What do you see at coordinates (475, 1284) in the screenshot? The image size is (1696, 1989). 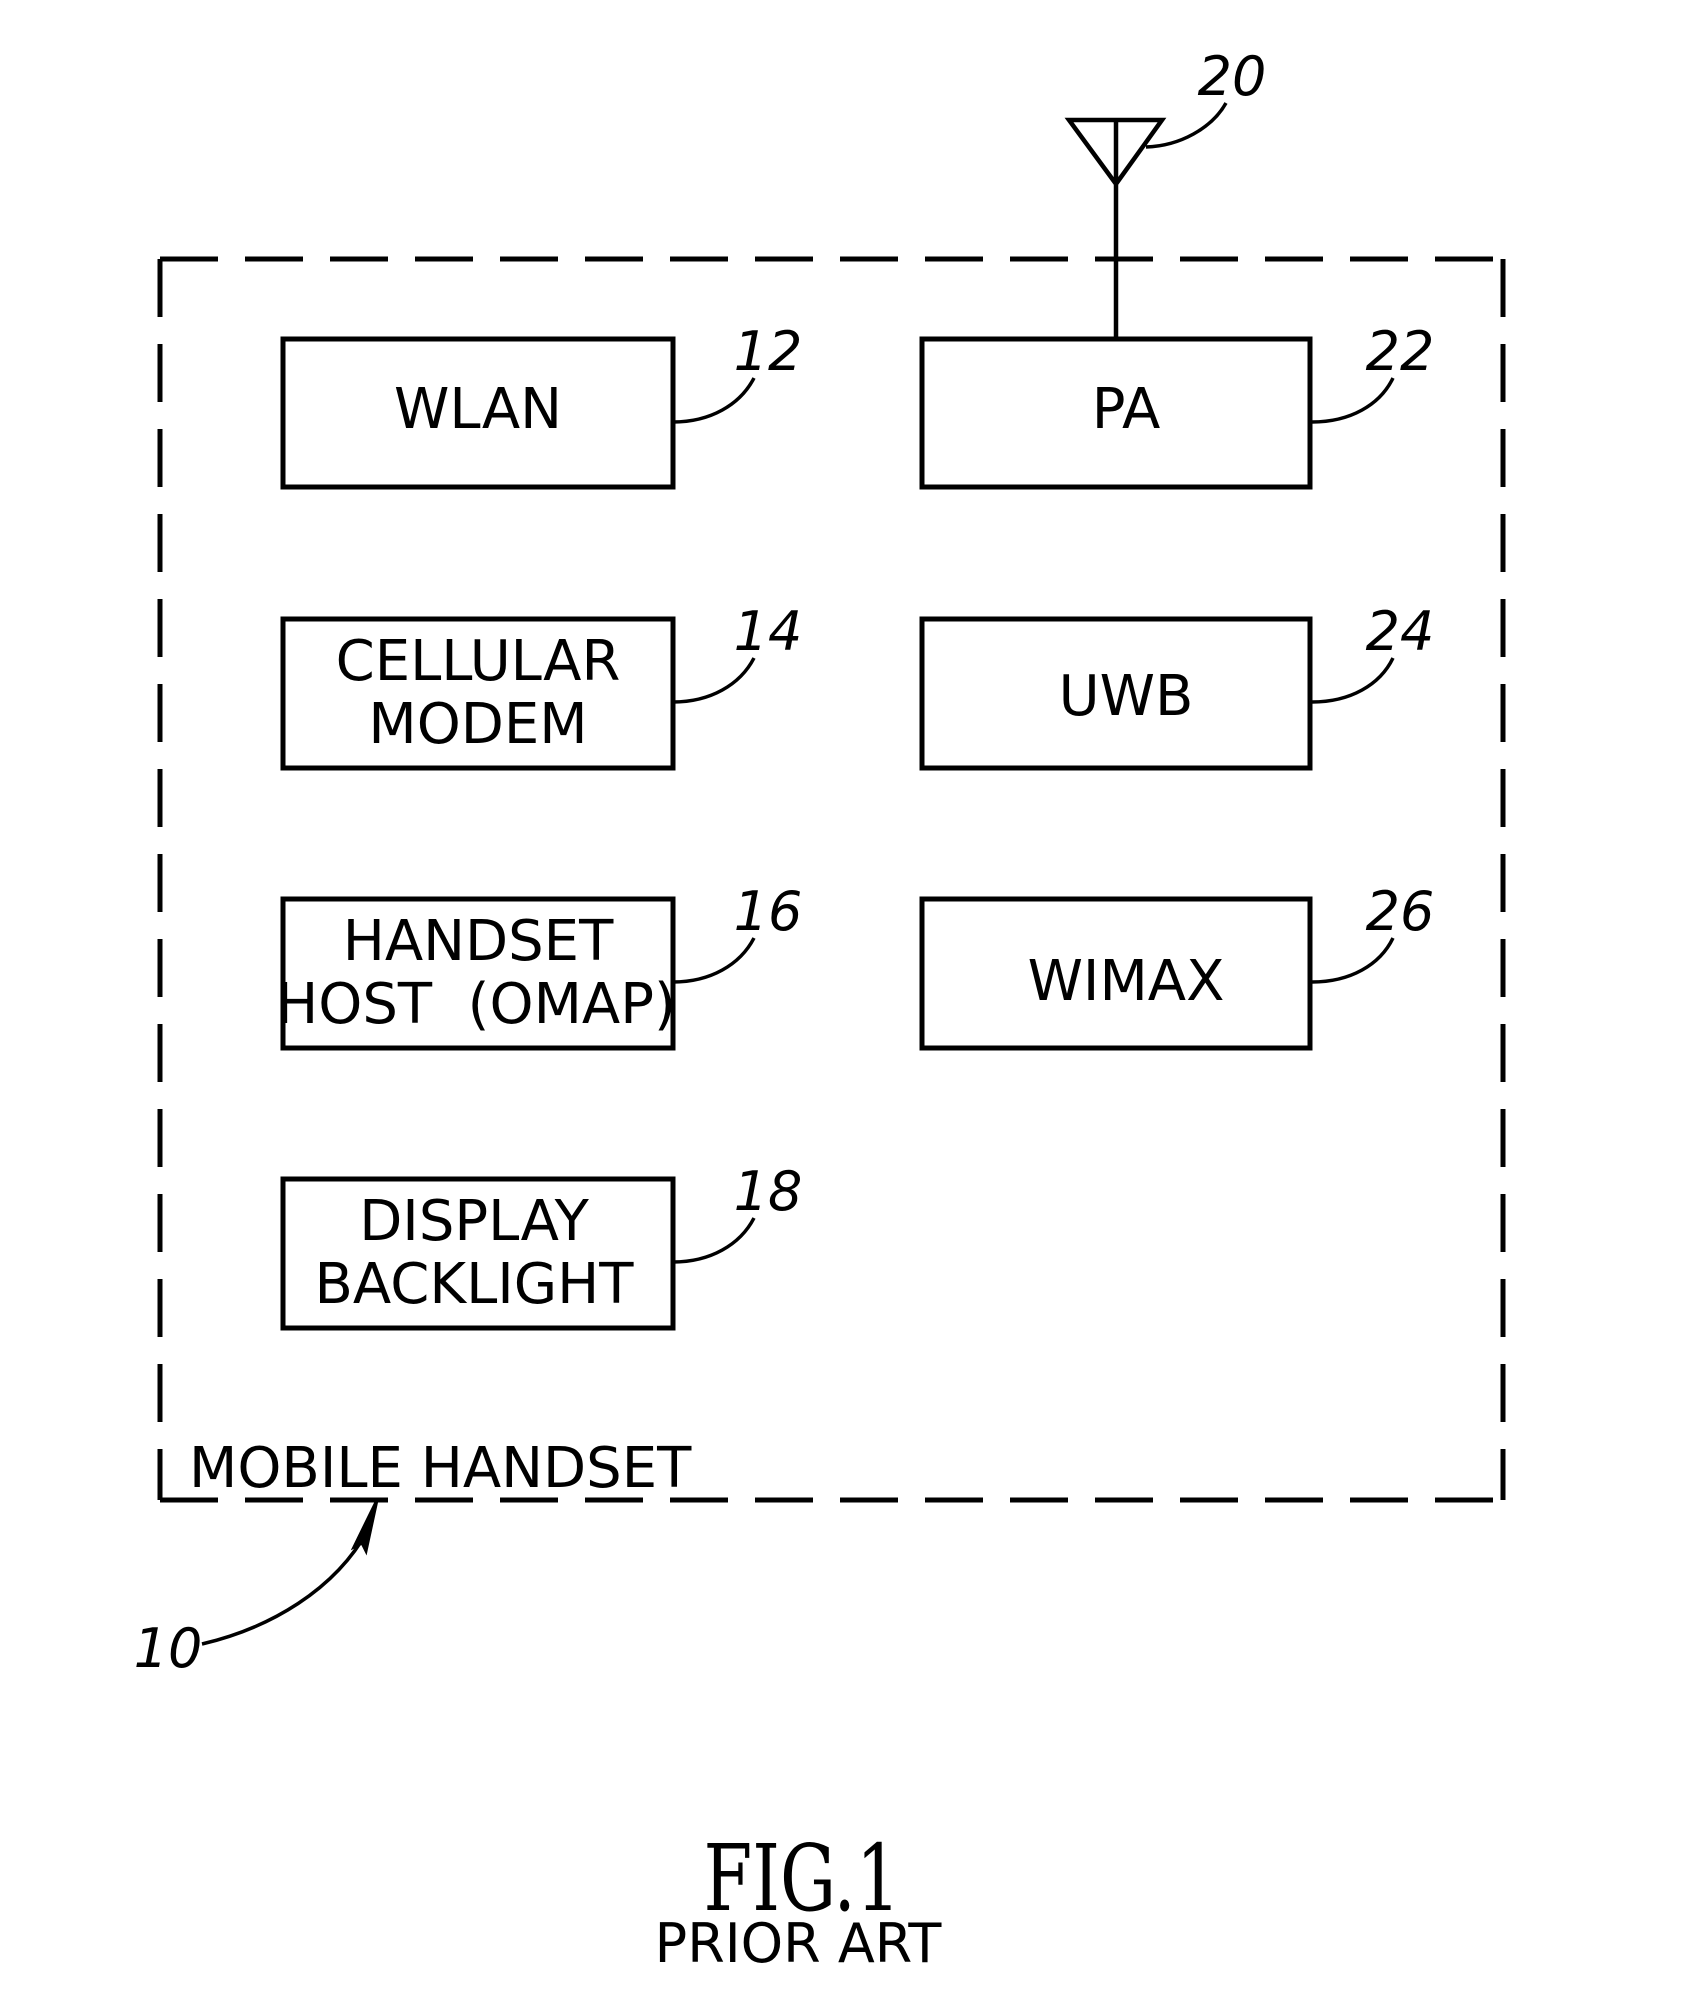 I see `block-label-line-2: BACKLIGHT` at bounding box center [475, 1284].